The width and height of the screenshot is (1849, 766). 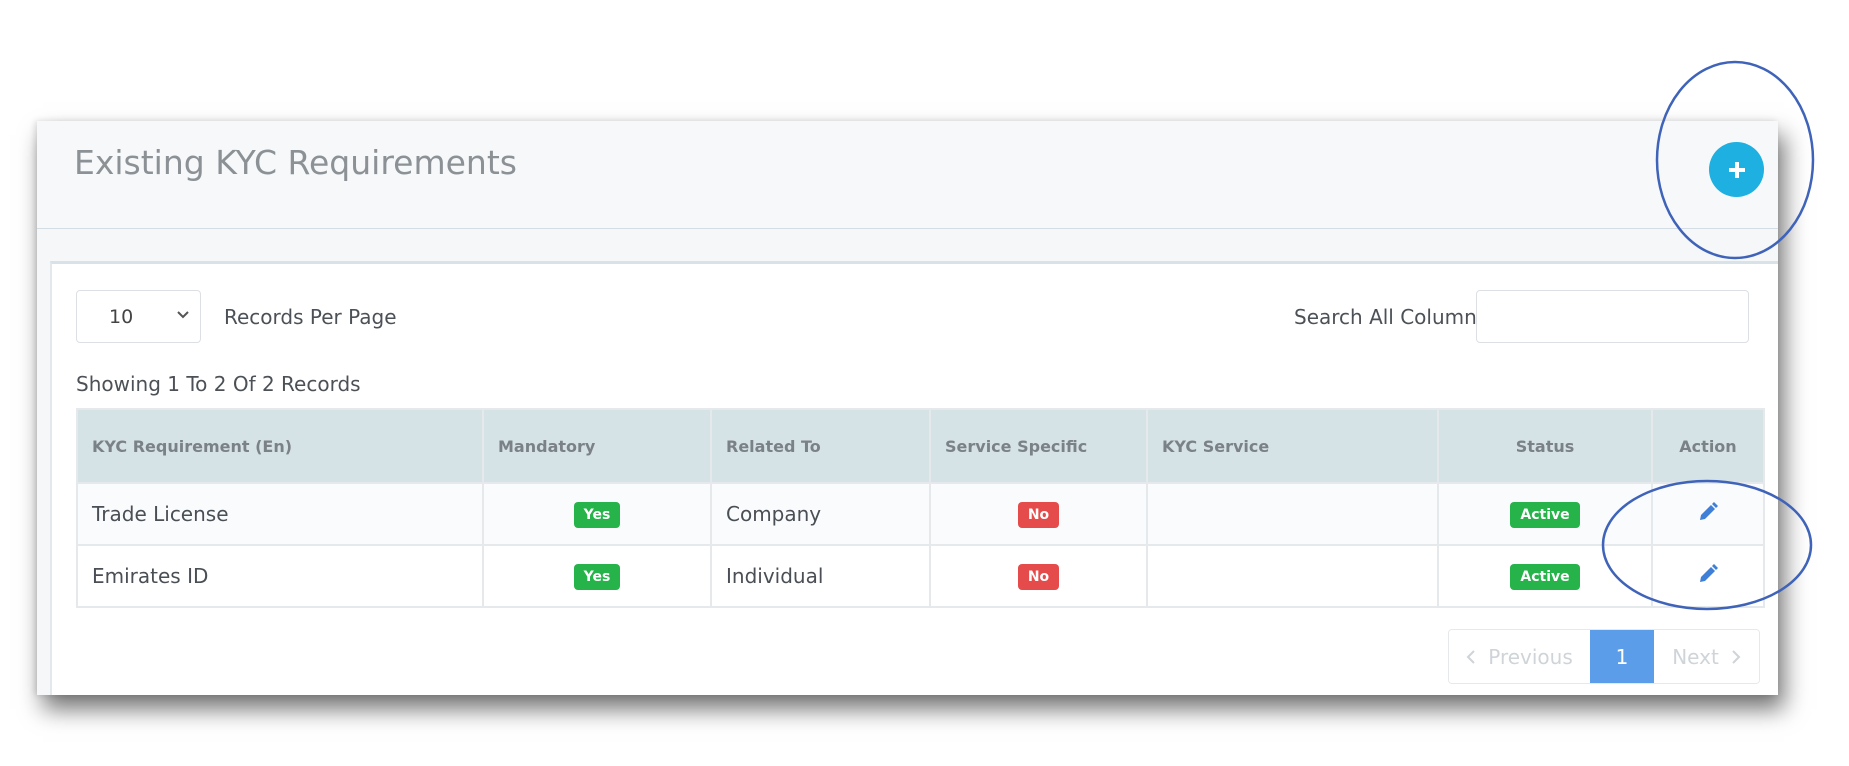 What do you see at coordinates (820, 514) in the screenshot?
I see `related-to-cell: Company` at bounding box center [820, 514].